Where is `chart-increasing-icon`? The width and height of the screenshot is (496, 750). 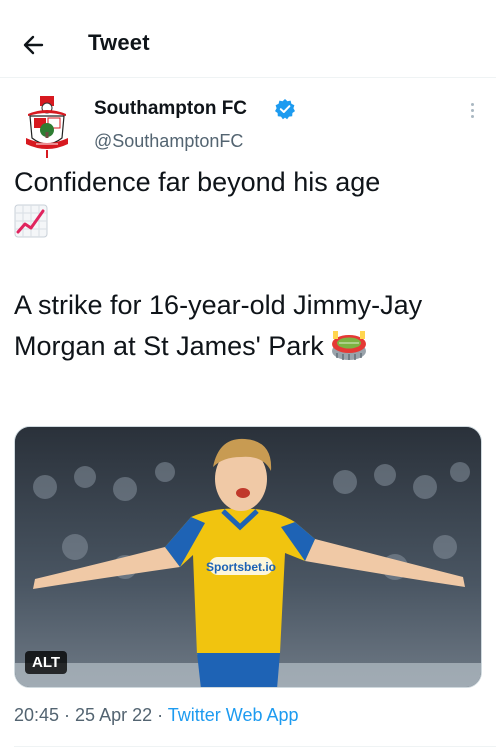
chart-increasing-icon is located at coordinates (31, 227).